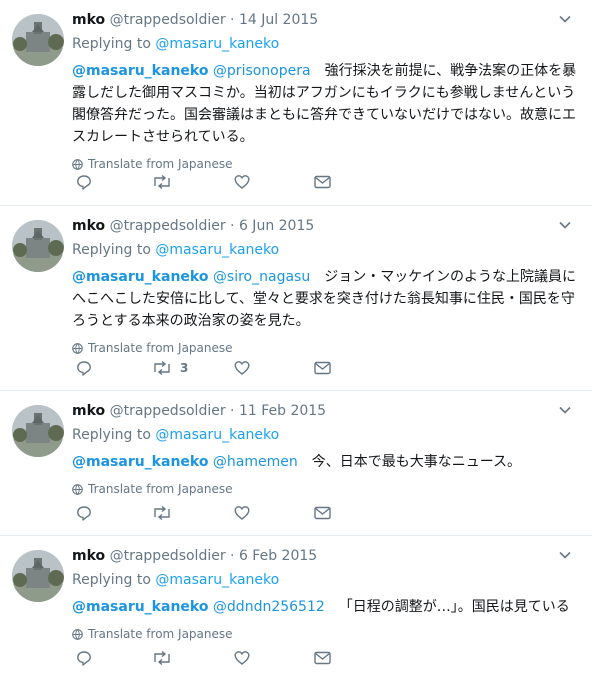 Image resolution: width=592 pixels, height=682 pixels. What do you see at coordinates (454, 607) in the screenshot?
I see `tweet-body: 「日程の調整が…」。国民は見ている` at bounding box center [454, 607].